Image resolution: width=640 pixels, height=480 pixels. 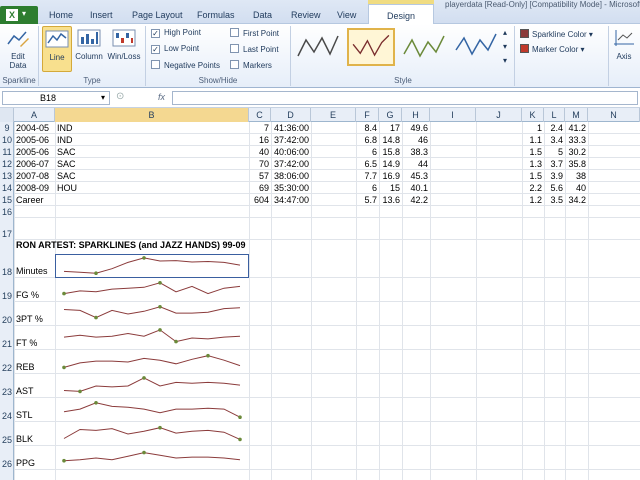 What do you see at coordinates (161, 97) in the screenshot?
I see `insert-function-button: fx` at bounding box center [161, 97].